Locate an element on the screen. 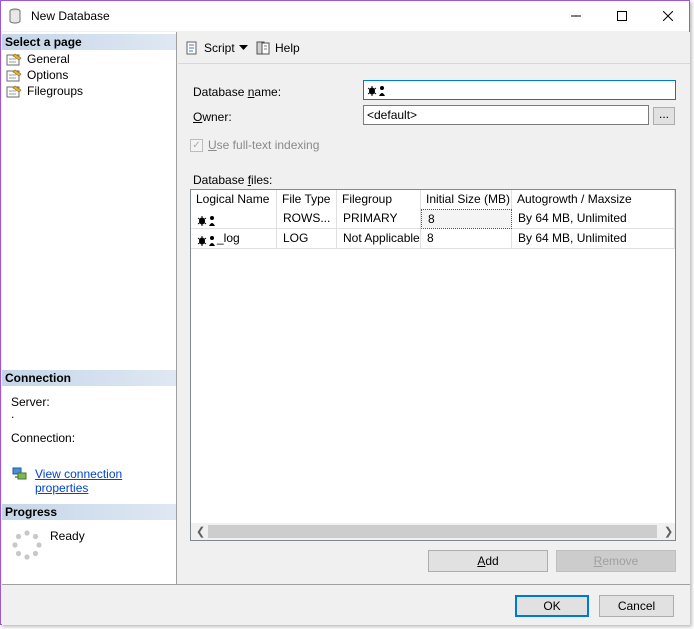 The height and width of the screenshot is (629, 694). connection-properties-icon is located at coordinates (19, 473).